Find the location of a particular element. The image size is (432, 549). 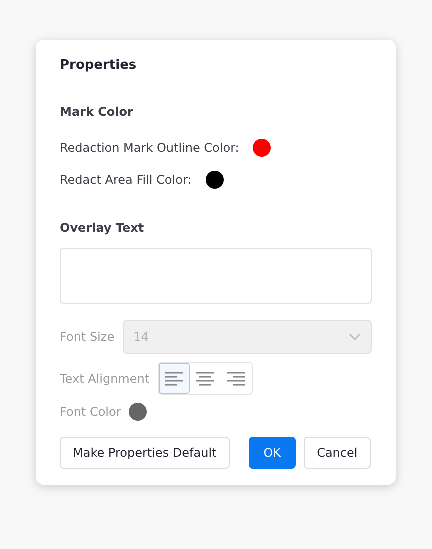

text-alignment-label: Text Alignment is located at coordinates (105, 379).